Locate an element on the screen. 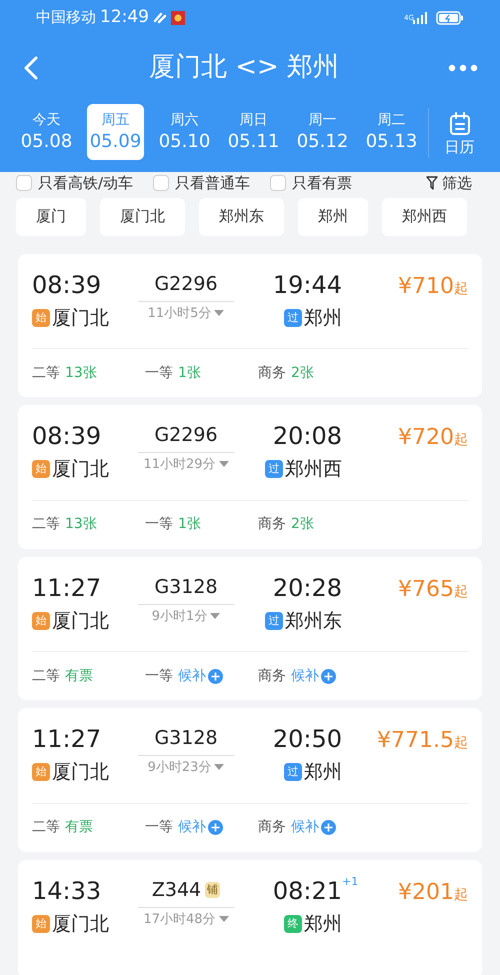 The height and width of the screenshot is (975, 500). duration-toggle: 11小时5分 is located at coordinates (186, 313).